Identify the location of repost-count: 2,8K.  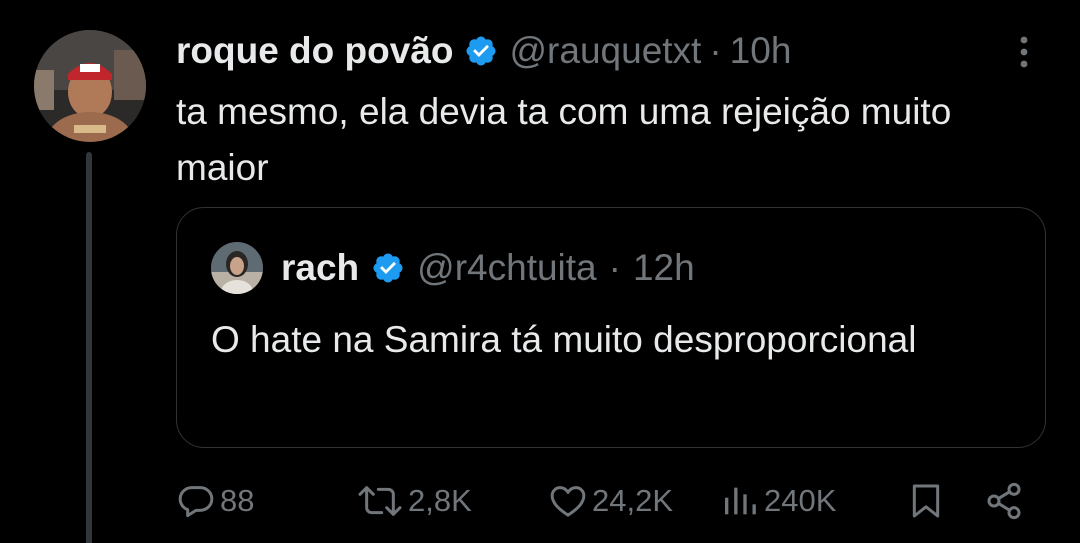
(440, 500).